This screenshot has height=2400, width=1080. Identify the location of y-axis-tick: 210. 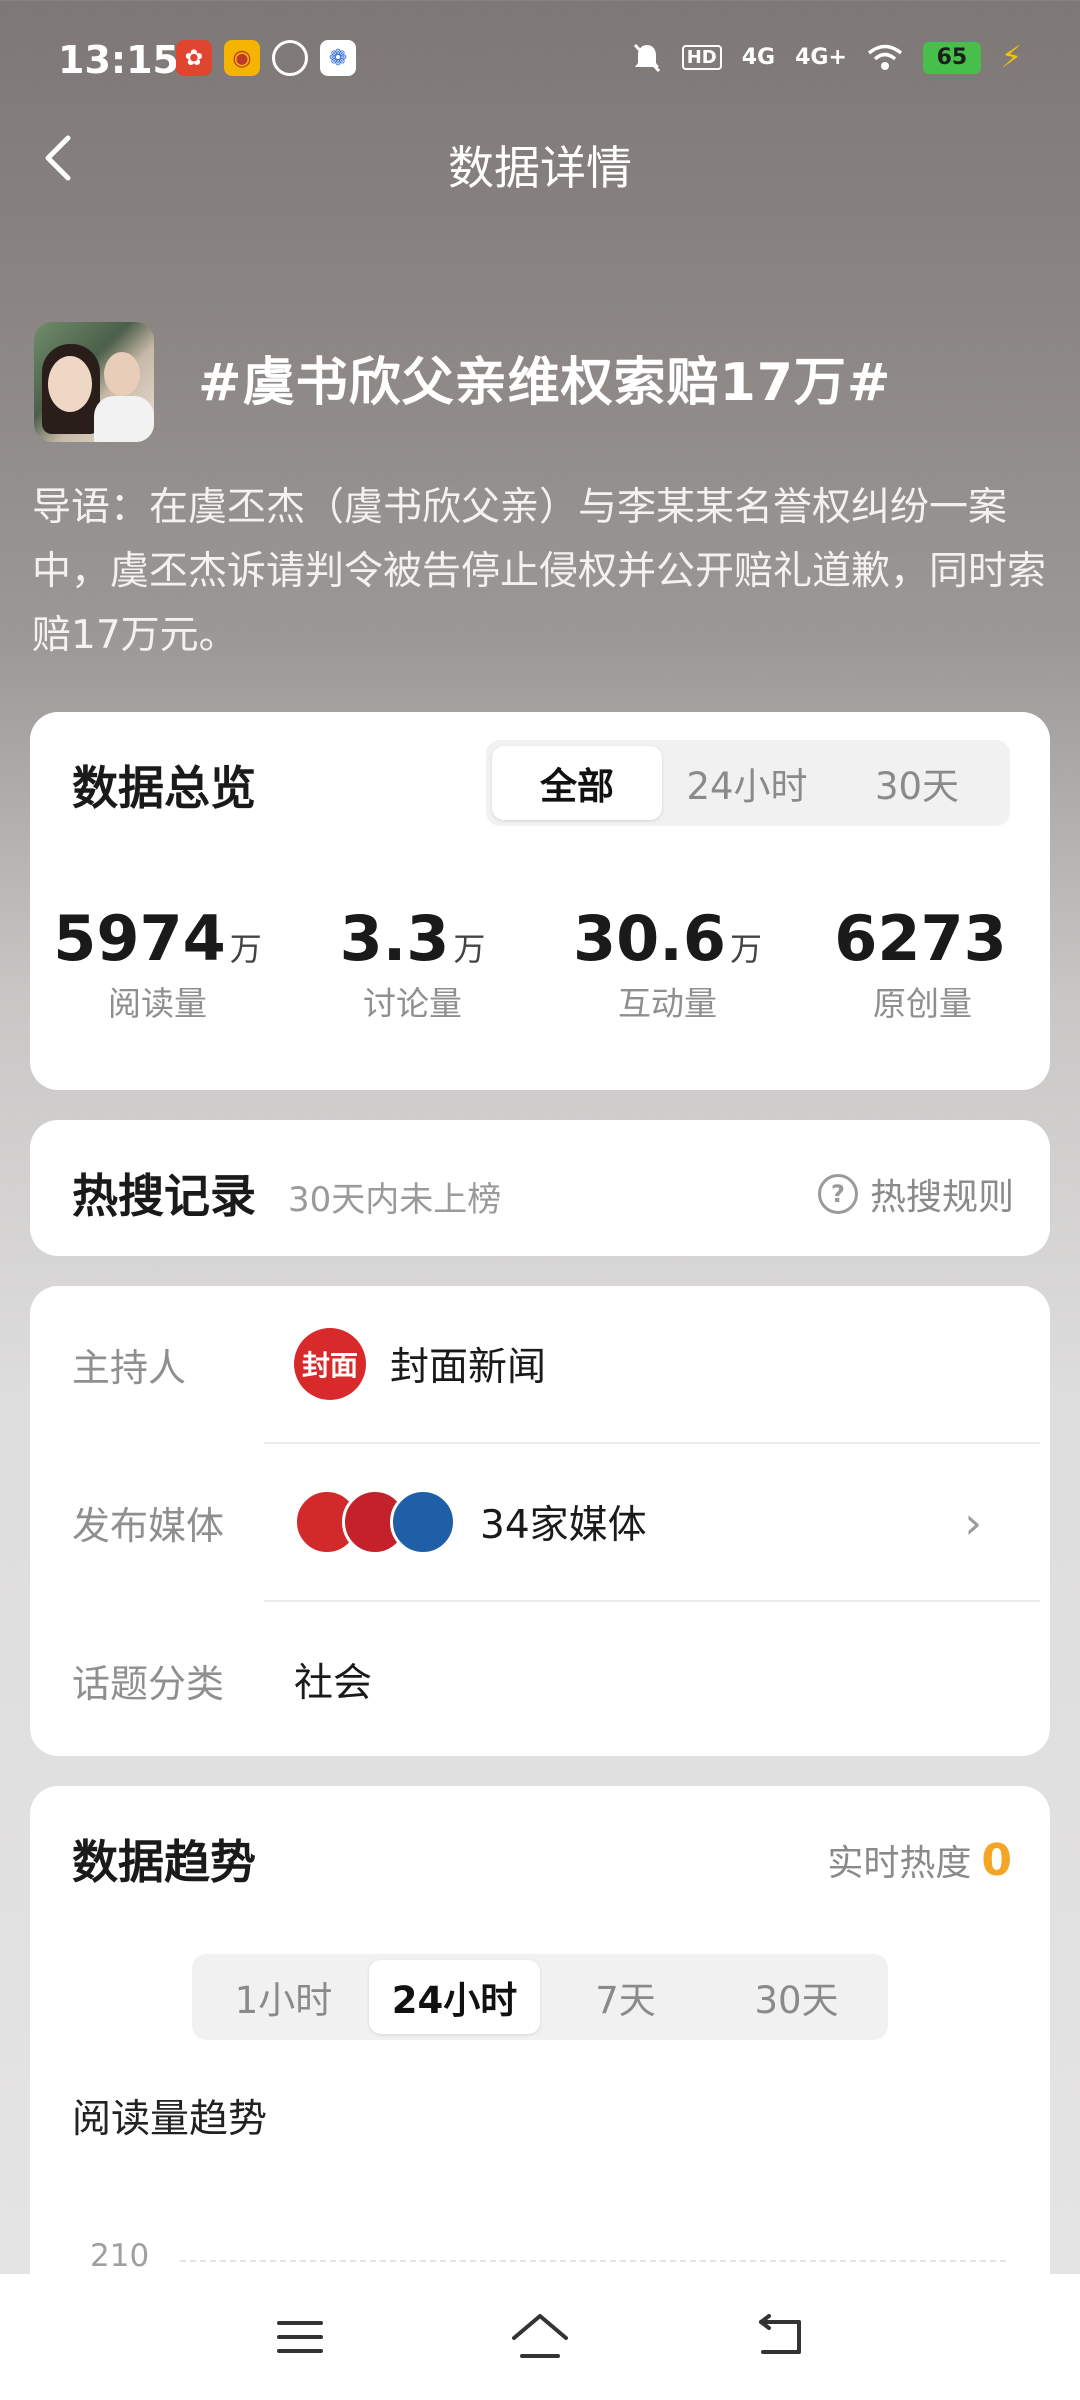
(120, 2256).